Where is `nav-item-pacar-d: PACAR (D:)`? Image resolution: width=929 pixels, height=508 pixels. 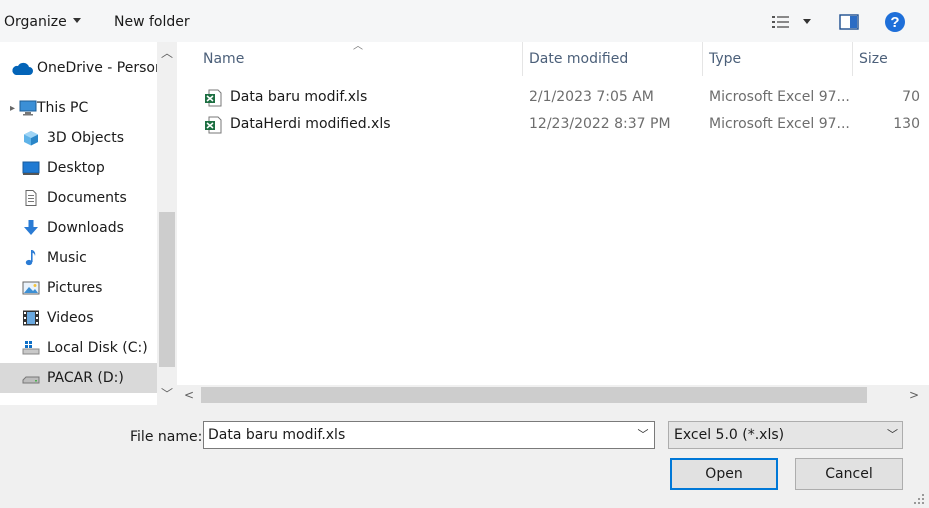 nav-item-pacar-d: PACAR (D:) is located at coordinates (78, 378).